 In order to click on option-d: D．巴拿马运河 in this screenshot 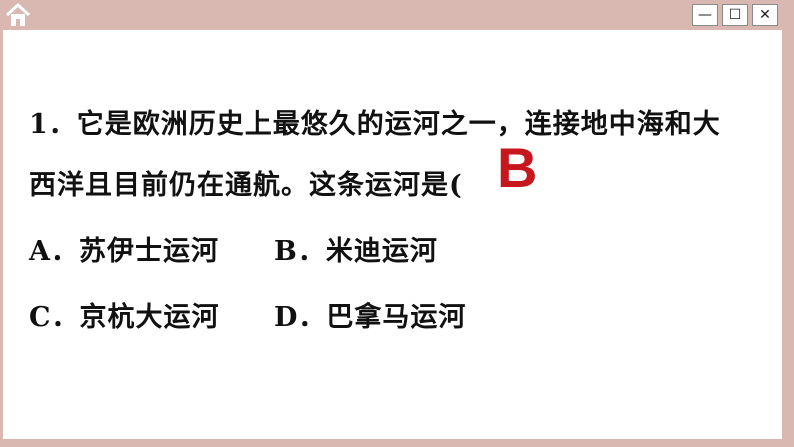, I will do `click(370, 317)`.